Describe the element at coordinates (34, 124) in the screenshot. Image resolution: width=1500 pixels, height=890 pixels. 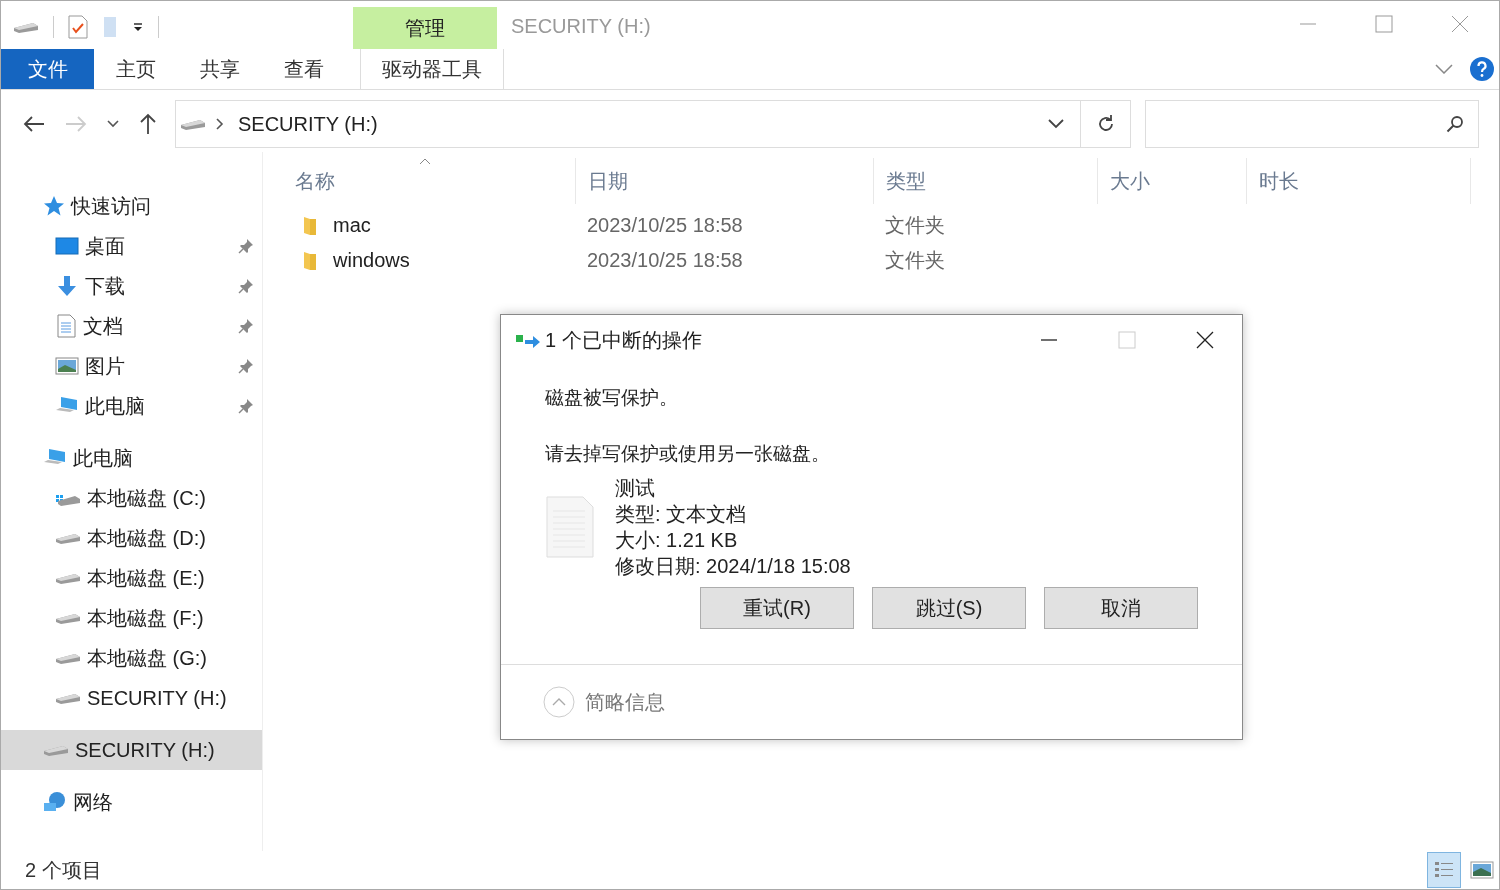
I see `back-icon` at that location.